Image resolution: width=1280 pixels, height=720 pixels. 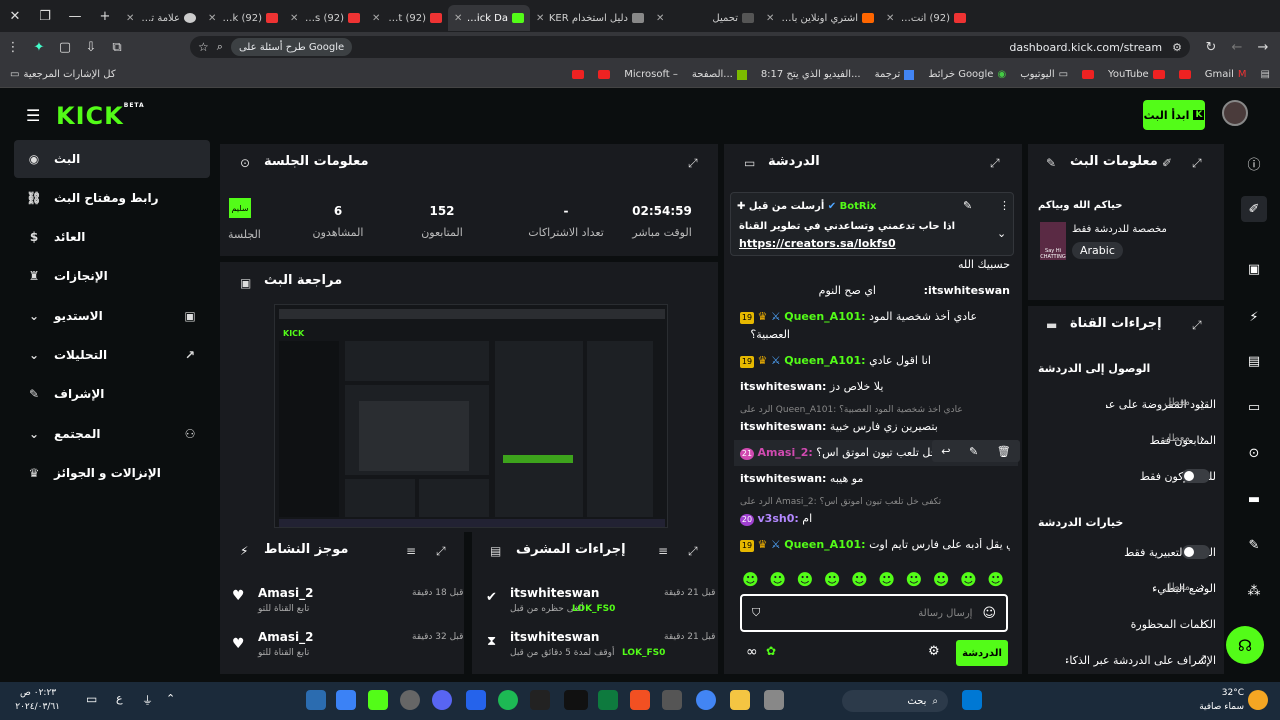 I want to click on sidebar-item-stream: ◉ البث, so click(x=112, y=159).